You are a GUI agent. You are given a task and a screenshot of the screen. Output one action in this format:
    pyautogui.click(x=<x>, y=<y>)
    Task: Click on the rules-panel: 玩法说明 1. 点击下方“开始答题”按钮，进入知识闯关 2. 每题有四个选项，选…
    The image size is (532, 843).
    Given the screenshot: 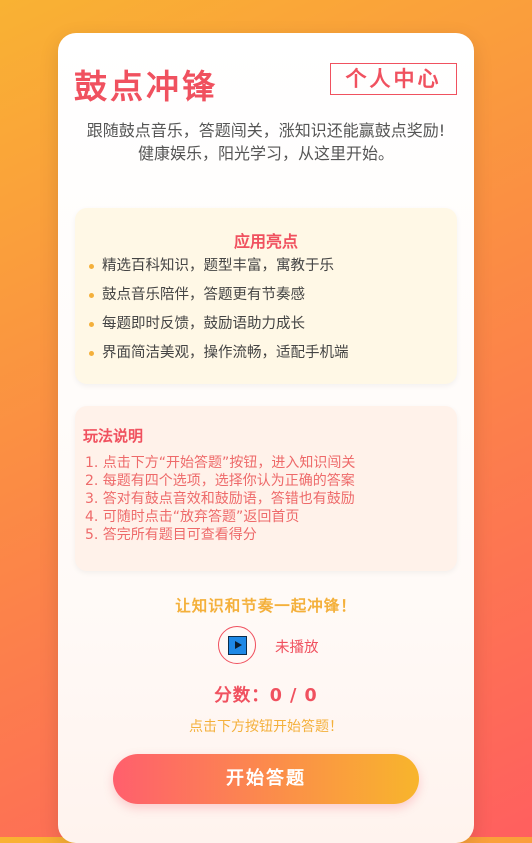 What is the action you would take?
    pyautogui.click(x=266, y=488)
    